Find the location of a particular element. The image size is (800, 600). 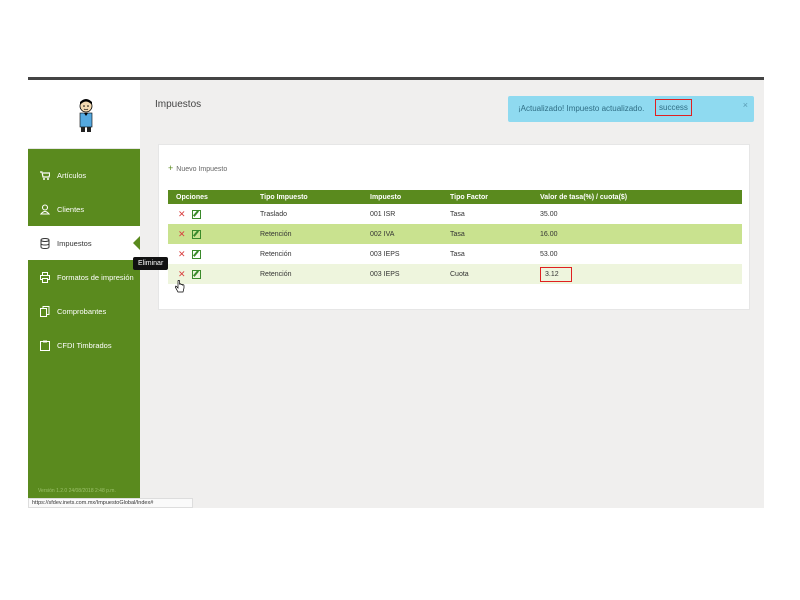

cell-factor: Cuota is located at coordinates (495, 274).